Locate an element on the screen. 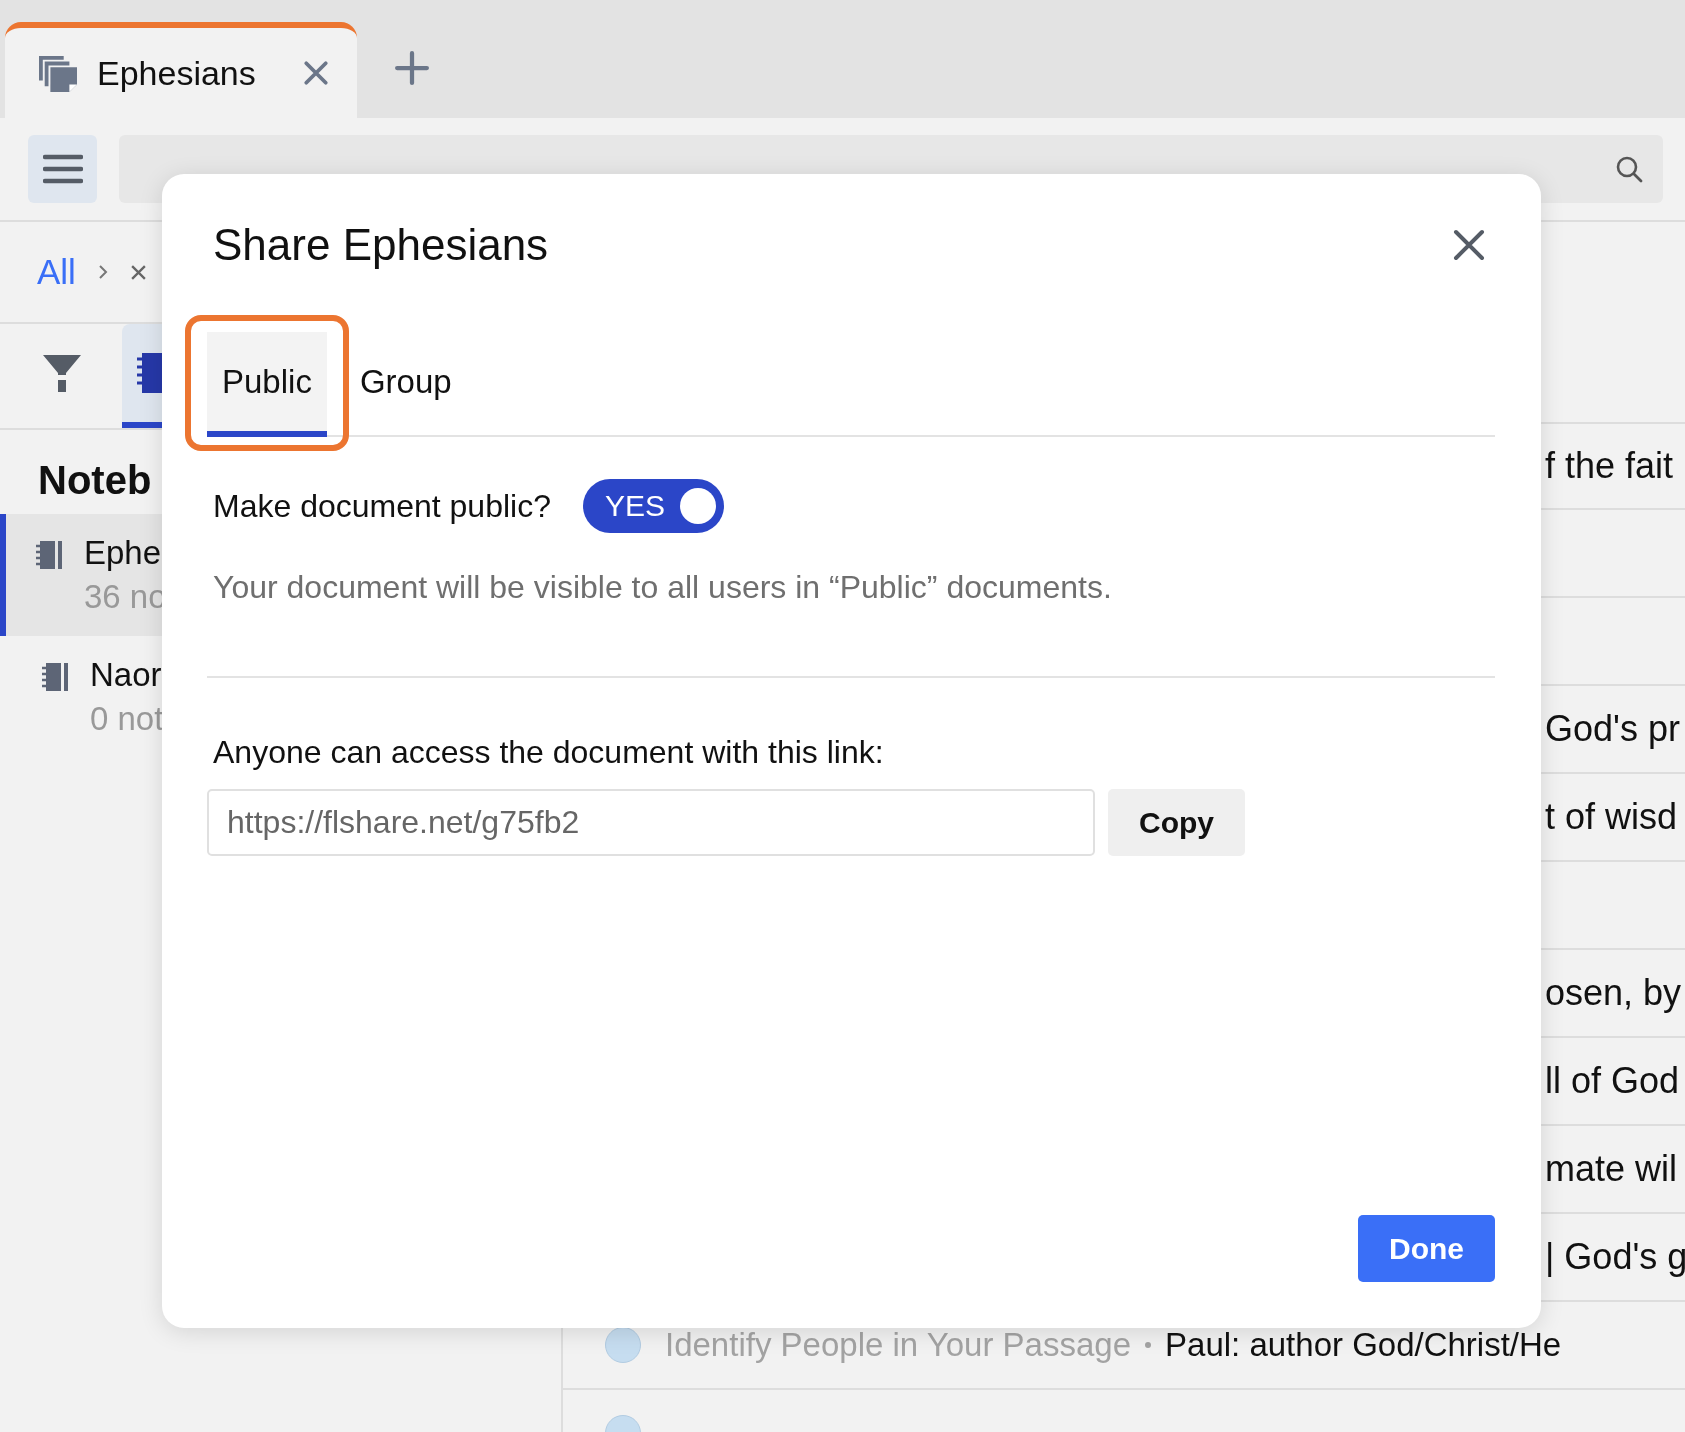 The image size is (1685, 1432). note-text: ll of God is located at coordinates (1612, 1081).